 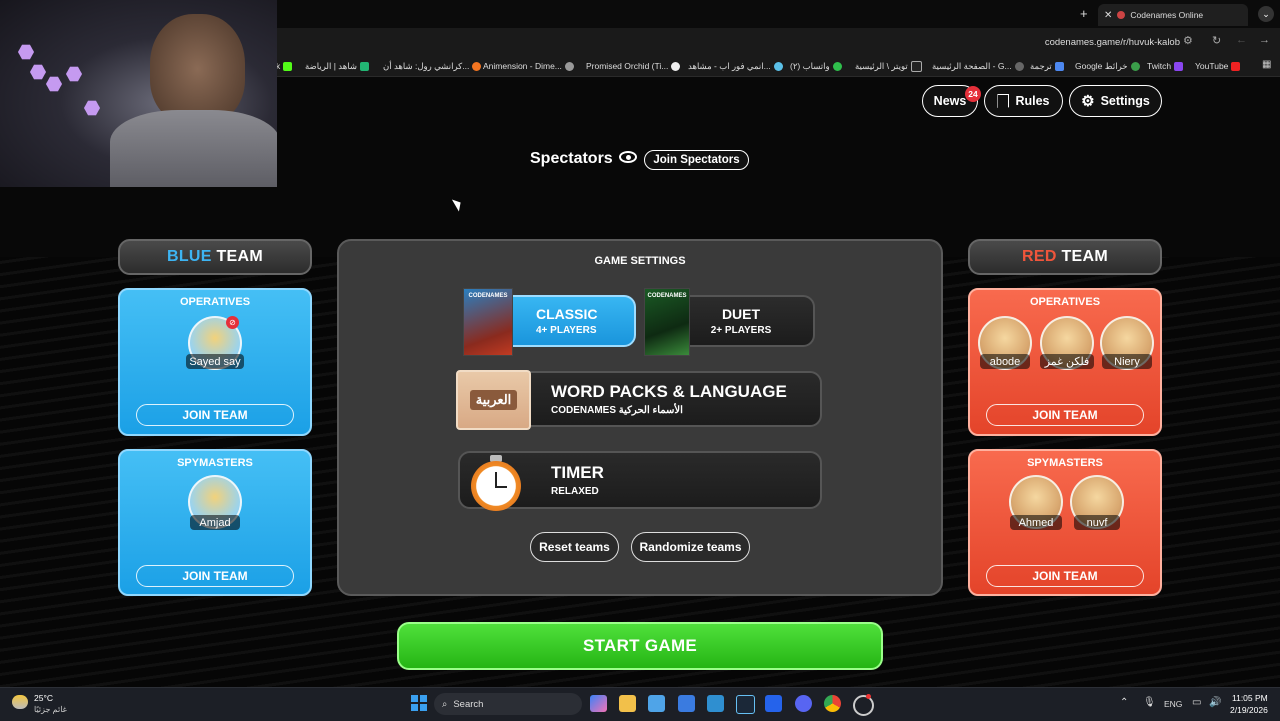 What do you see at coordinates (1149, 702) in the screenshot?
I see `microphone-icon: 🎙` at bounding box center [1149, 702].